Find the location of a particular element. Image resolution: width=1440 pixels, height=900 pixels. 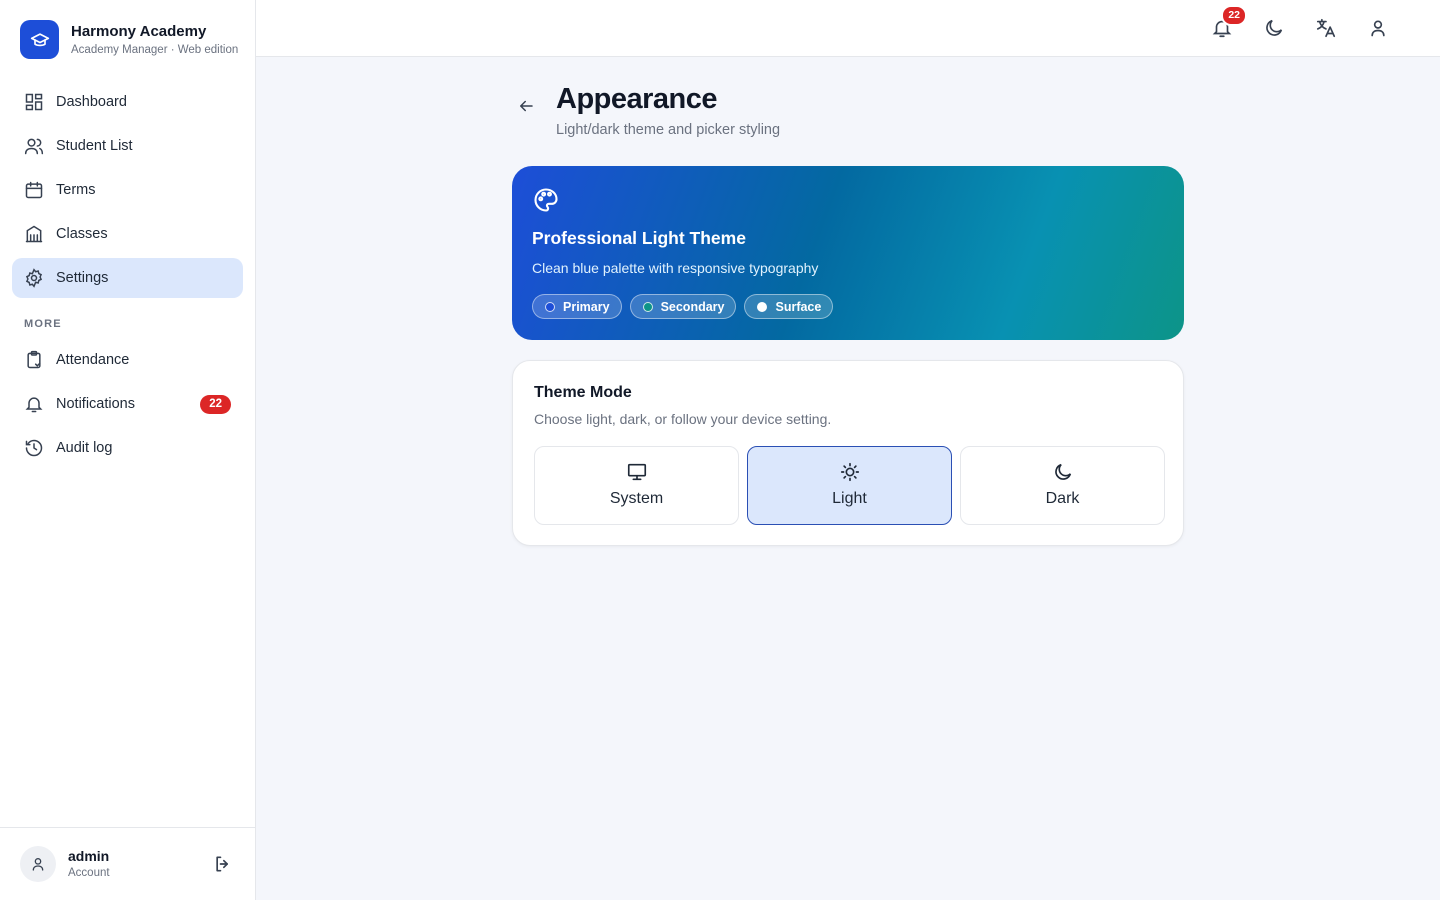

chip-secondary: Secondary is located at coordinates (683, 306).